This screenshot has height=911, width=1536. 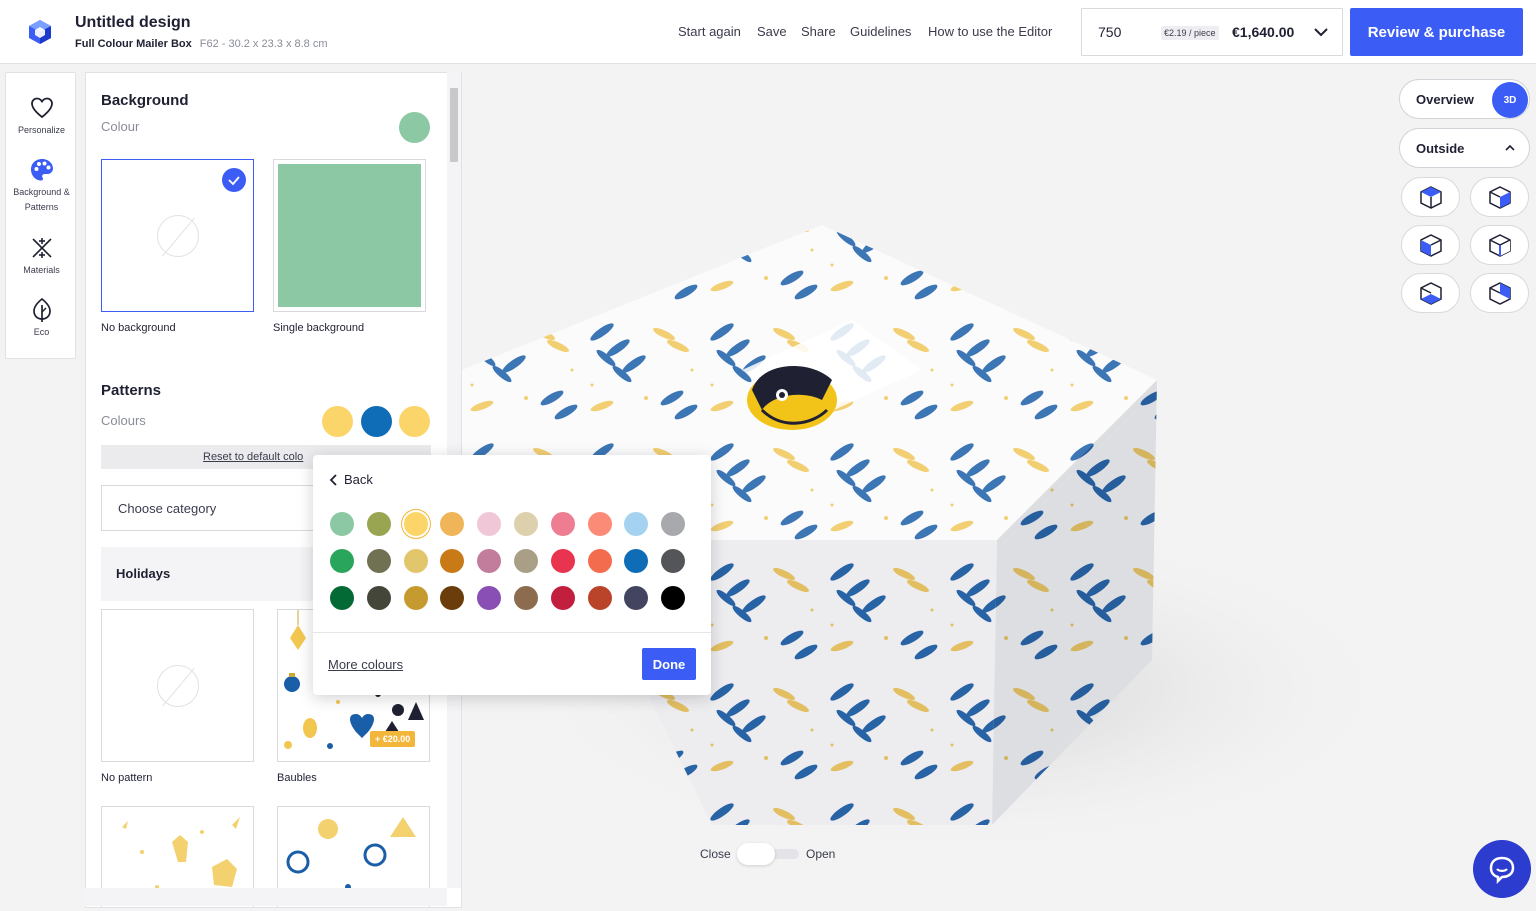 What do you see at coordinates (266, 897) in the screenshot?
I see `panel-horizontal-scrollbar` at bounding box center [266, 897].